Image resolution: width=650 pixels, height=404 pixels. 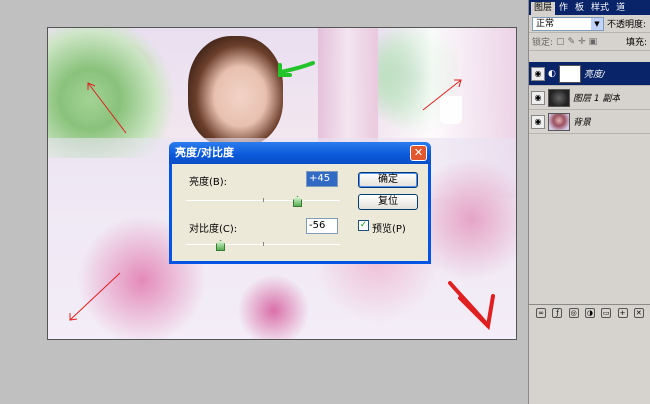 I want to click on adjustment-layer-icon: ◑, so click(x=589, y=312).